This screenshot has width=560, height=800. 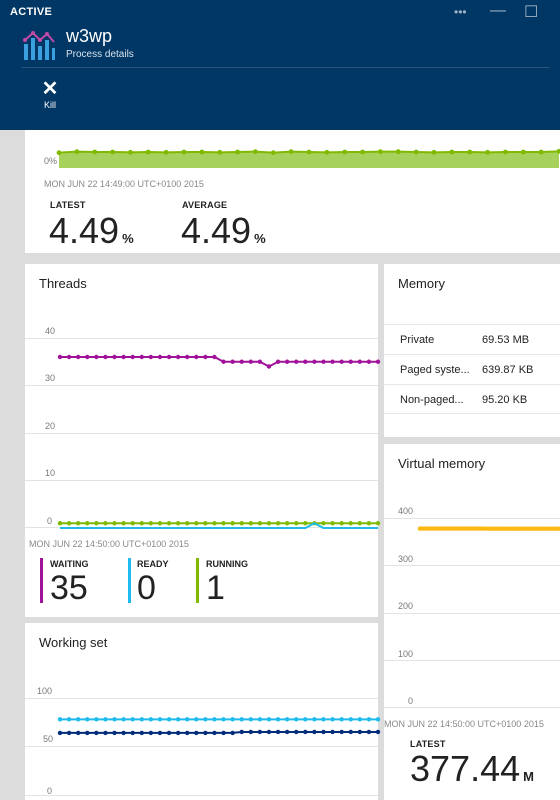 What do you see at coordinates (506, 340) in the screenshot?
I see `memory-row-value: 69.53 MB` at bounding box center [506, 340].